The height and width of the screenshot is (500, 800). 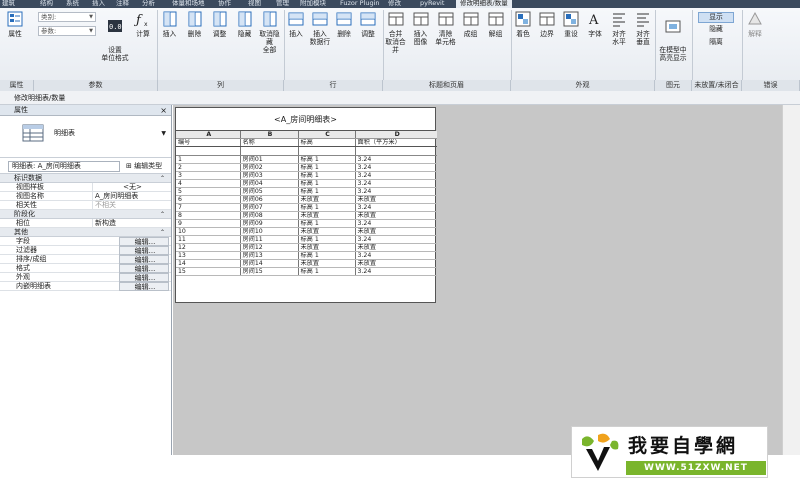 What do you see at coordinates (395, 32) in the screenshot?
I see `merge-unmerge-button: 合并 取消合并` at bounding box center [395, 32].